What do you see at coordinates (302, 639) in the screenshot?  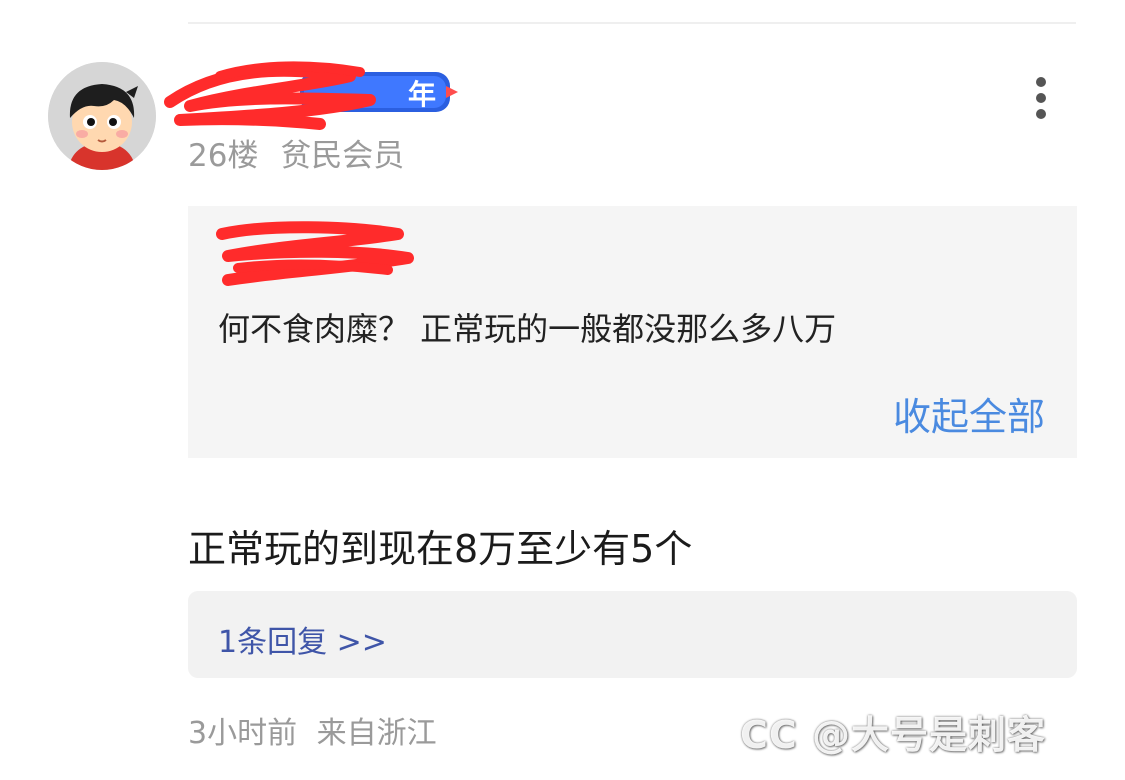 I see `view-replies-link: 1条回复 >>` at bounding box center [302, 639].